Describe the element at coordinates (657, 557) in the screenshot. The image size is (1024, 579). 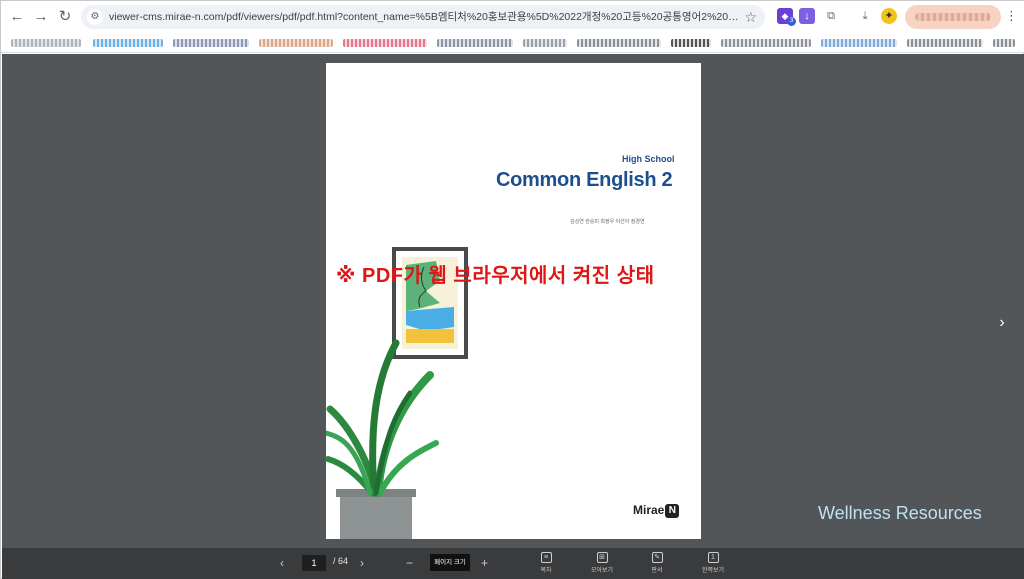
I see `pen-icon: ✎` at that location.